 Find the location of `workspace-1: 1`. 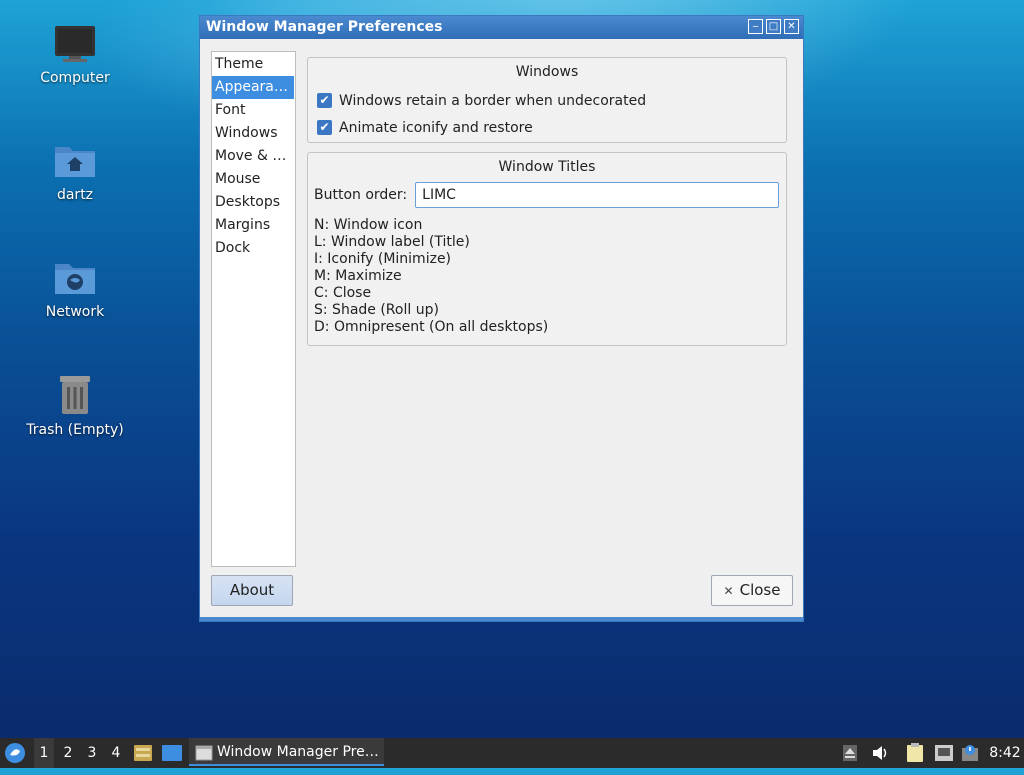

workspace-1: 1 is located at coordinates (44, 753).